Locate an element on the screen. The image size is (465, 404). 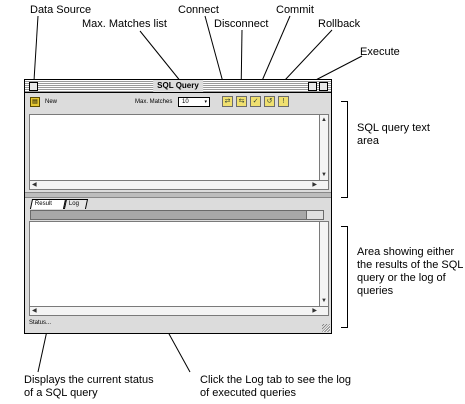
callout-data-source: Data Source is located at coordinates (61, 10).